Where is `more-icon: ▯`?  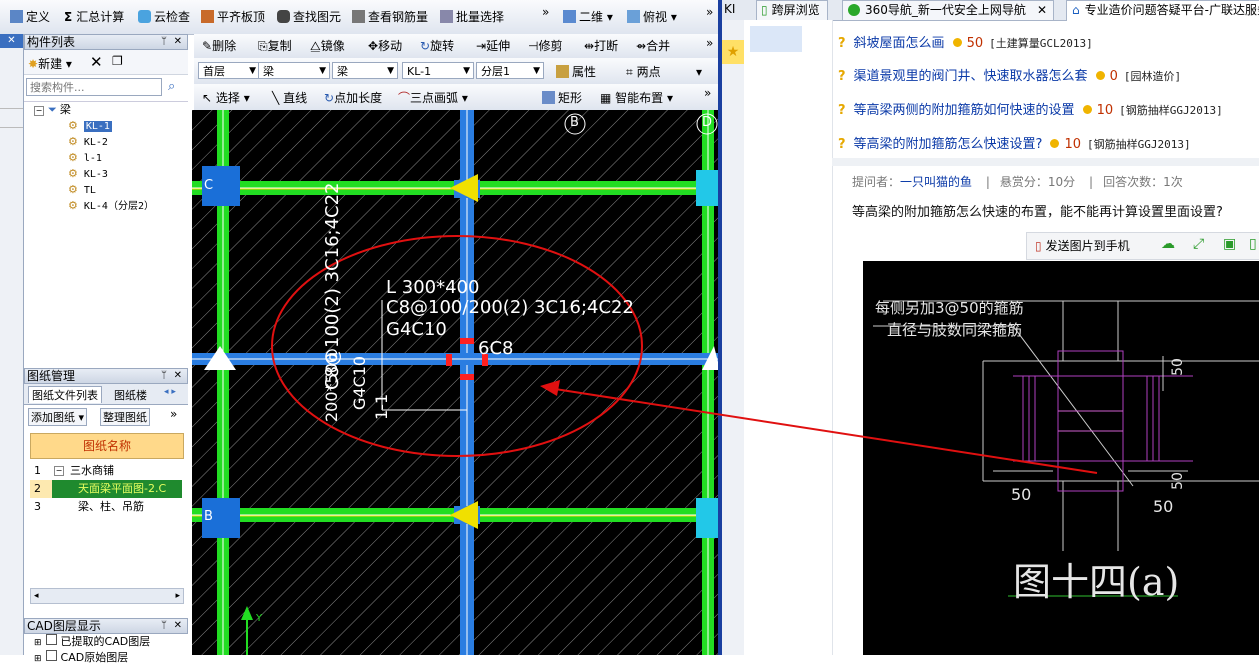
more-icon: ▯ is located at coordinates (1253, 244).